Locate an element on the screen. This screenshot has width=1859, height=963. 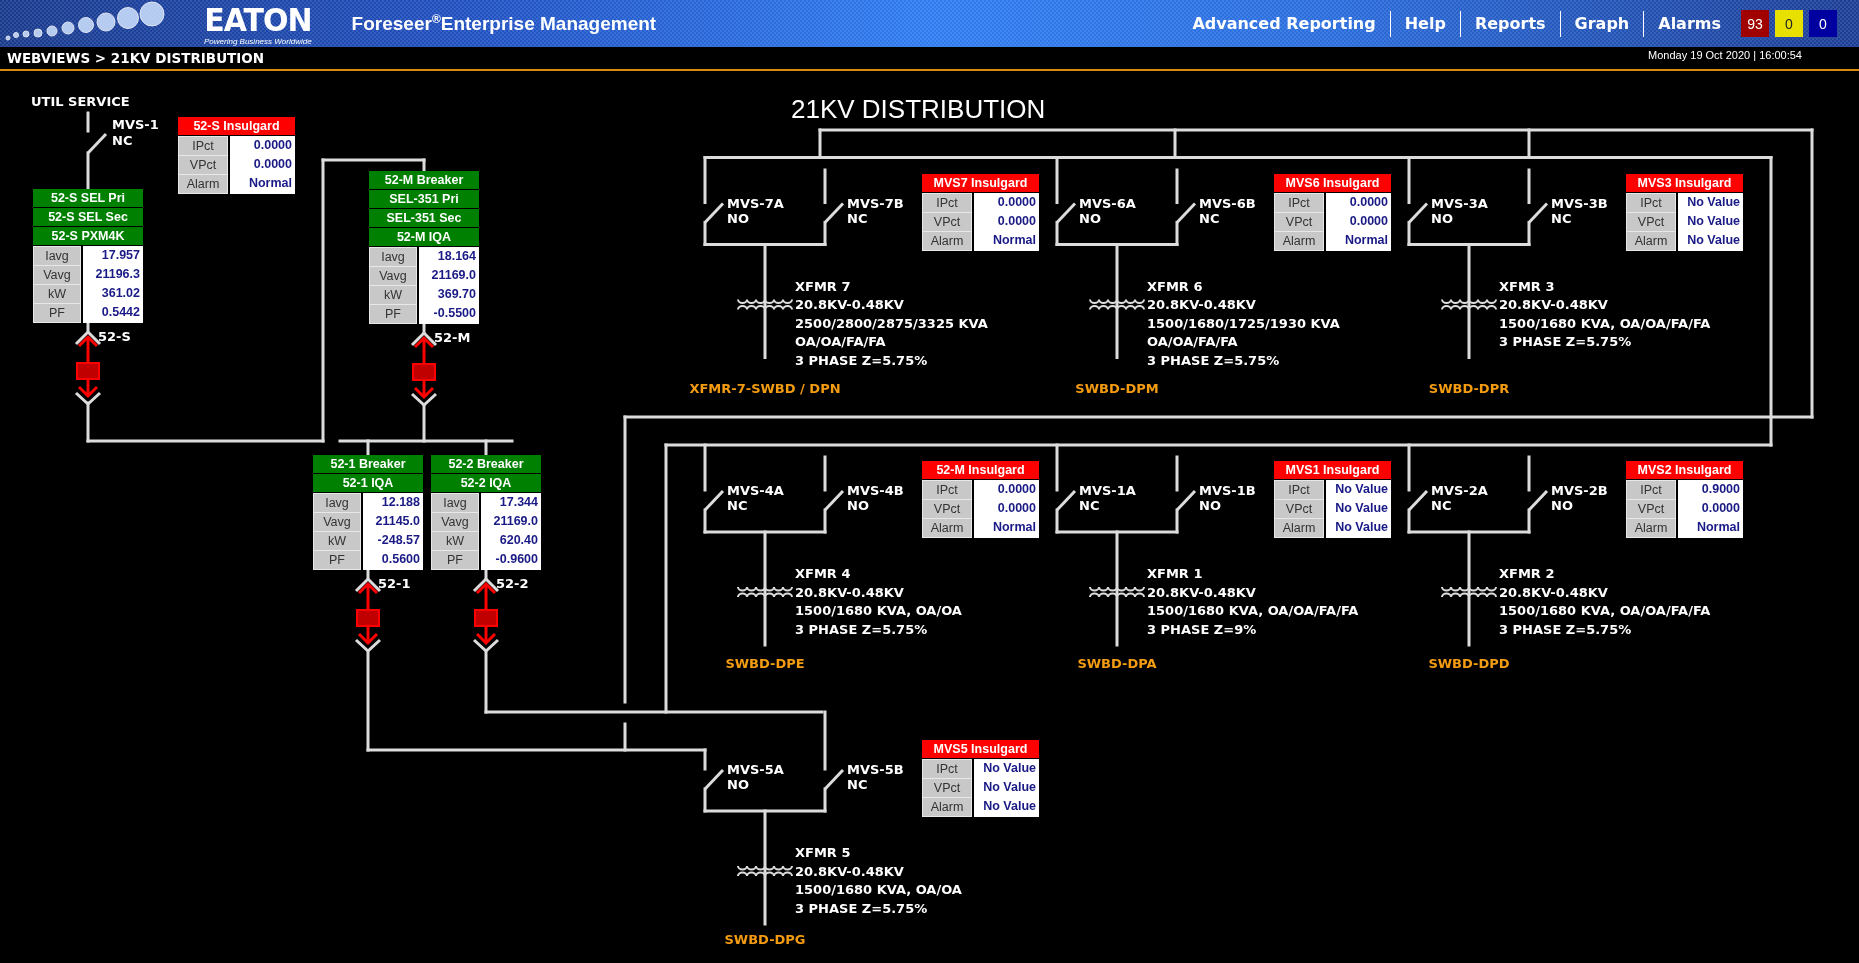
nav-link: Graph is located at coordinates (1602, 23).